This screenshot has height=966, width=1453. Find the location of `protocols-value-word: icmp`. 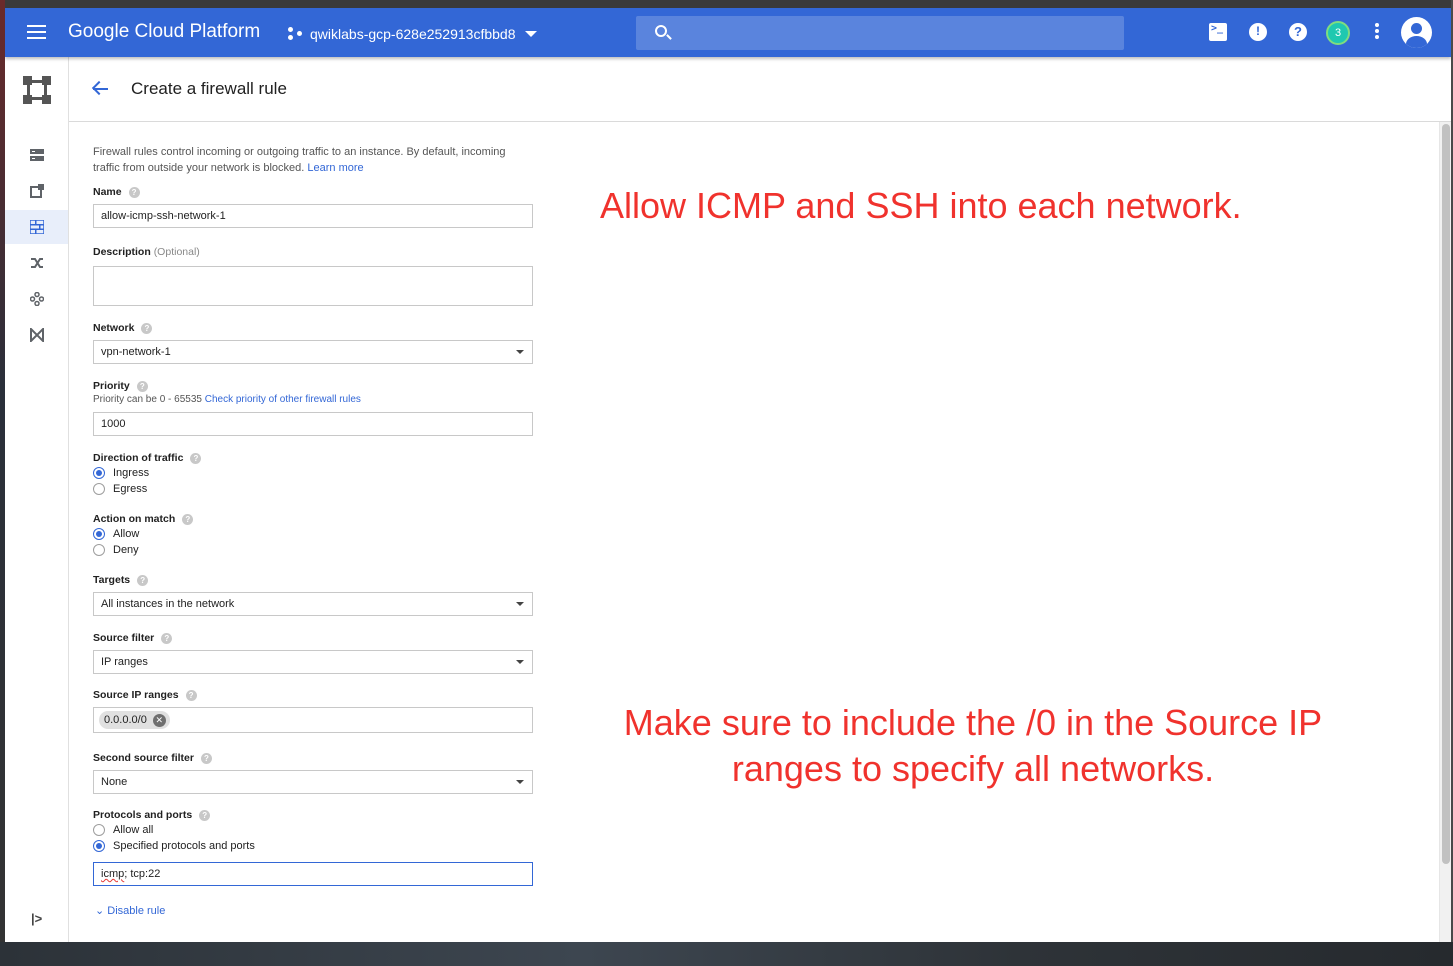

protocols-value-word: icmp is located at coordinates (113, 874).